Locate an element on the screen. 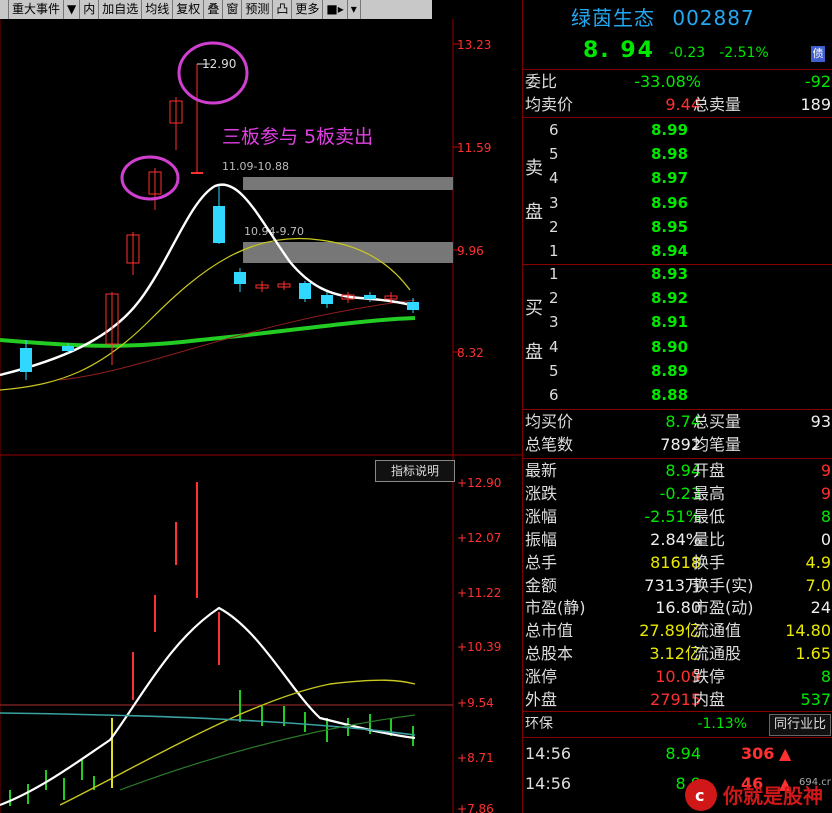 The width and height of the screenshot is (832, 813). orderbook-level: 6 8.99 is located at coordinates (677, 130).